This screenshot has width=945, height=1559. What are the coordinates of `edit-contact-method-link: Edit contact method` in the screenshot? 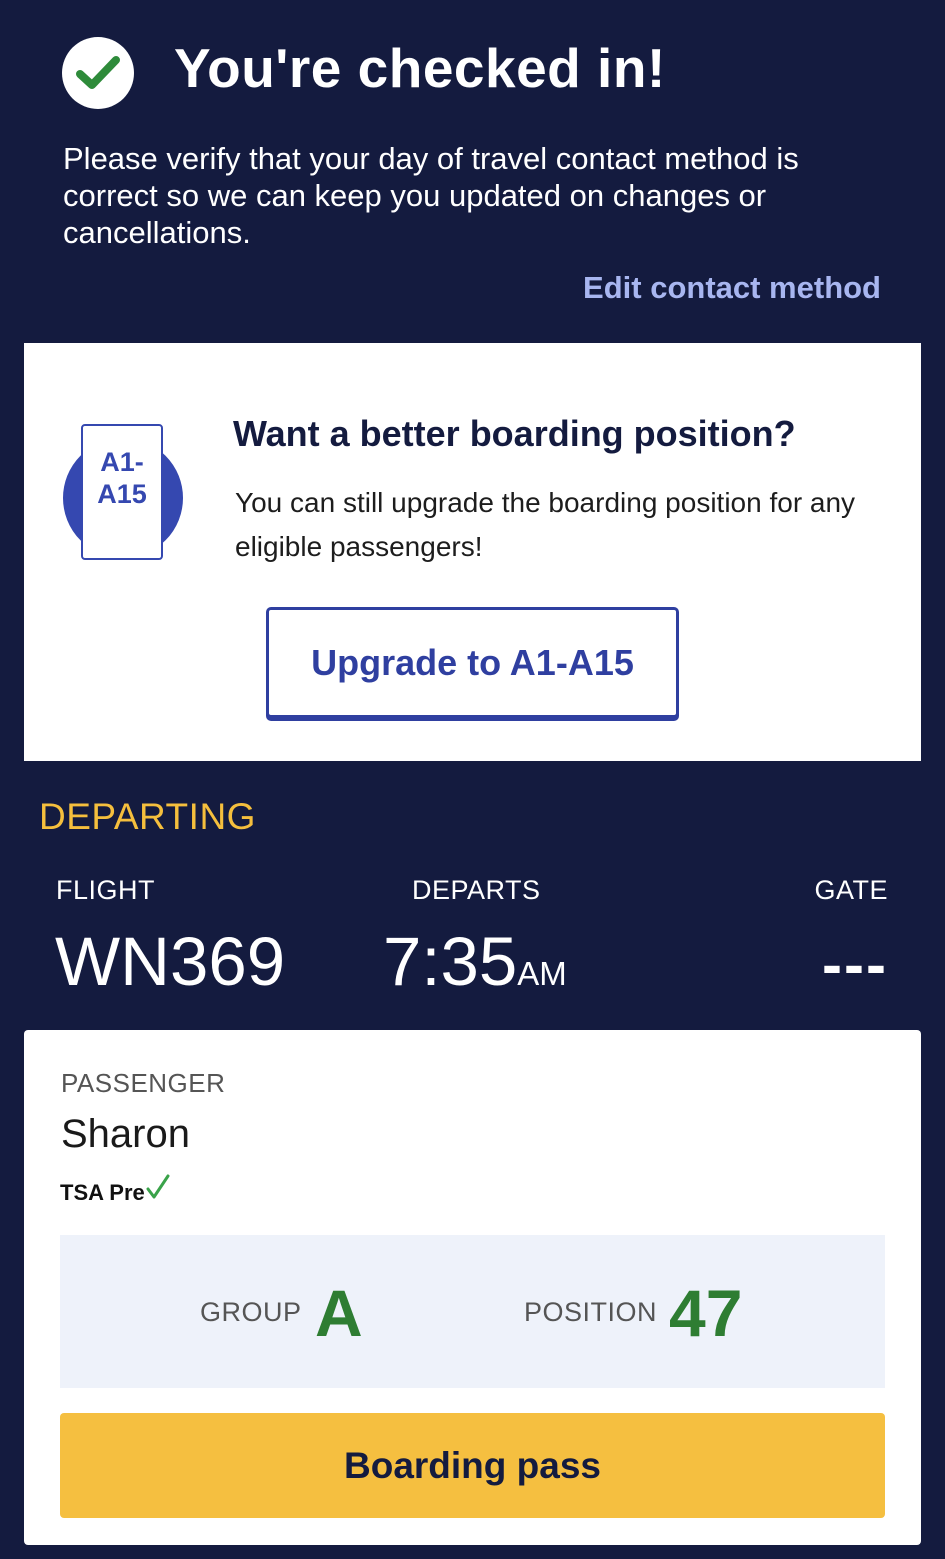 It's located at (732, 288).